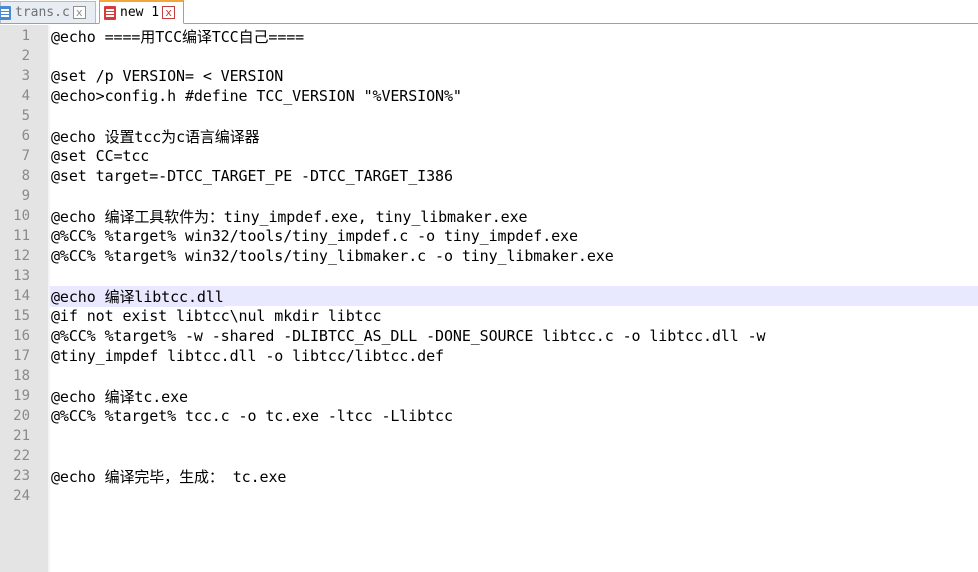 The width and height of the screenshot is (978, 572). Describe the element at coordinates (21, 376) in the screenshot. I see `line-number: 18` at that location.